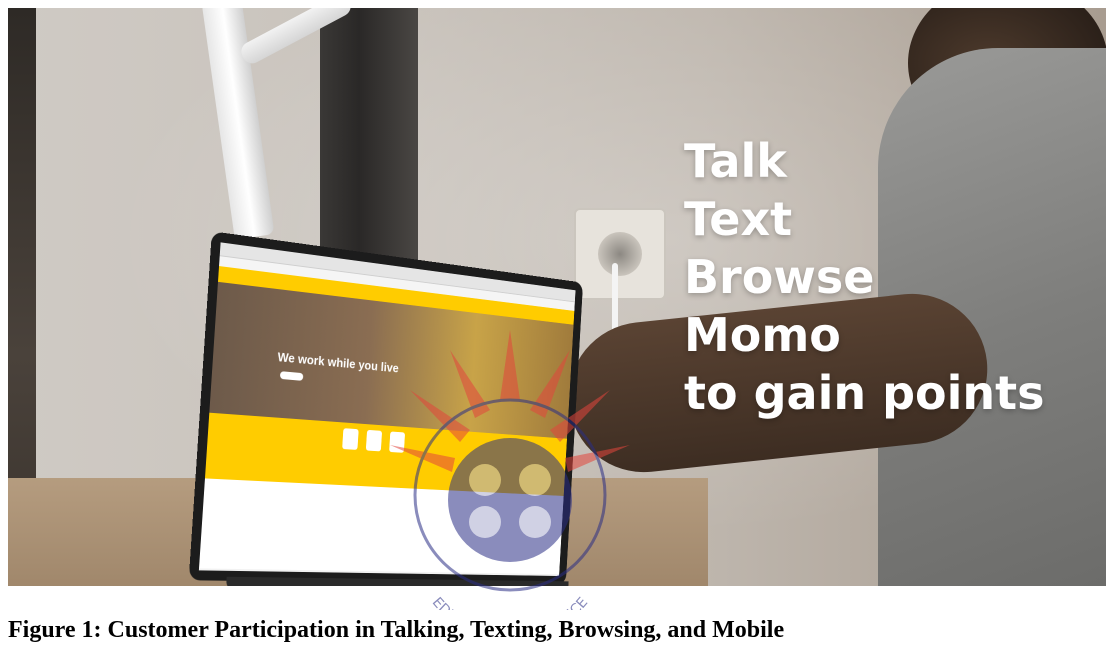 The image size is (1106, 661). What do you see at coordinates (510, 602) in the screenshot?
I see `crest-motto: EDUCATION FOR SERVICE` at bounding box center [510, 602].